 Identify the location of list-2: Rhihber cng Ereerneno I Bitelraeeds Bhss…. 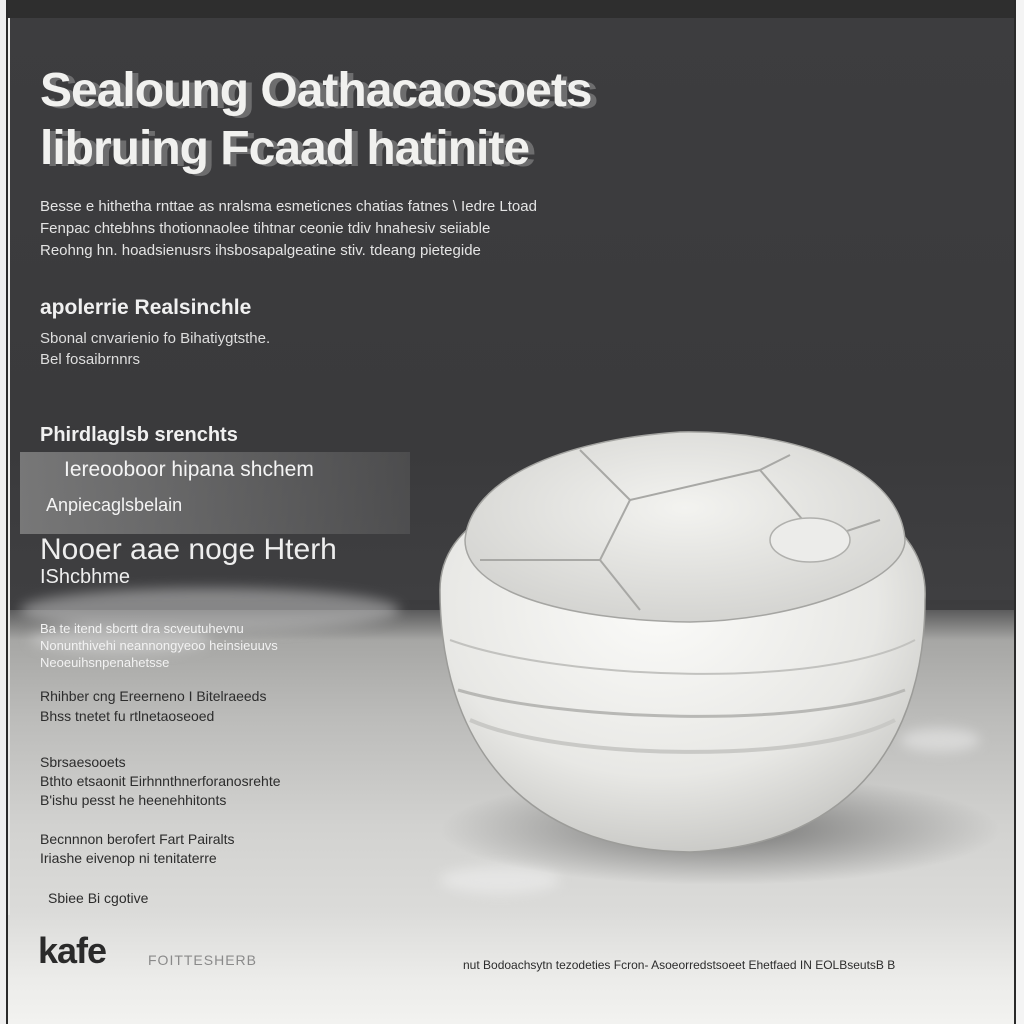
(153, 706).